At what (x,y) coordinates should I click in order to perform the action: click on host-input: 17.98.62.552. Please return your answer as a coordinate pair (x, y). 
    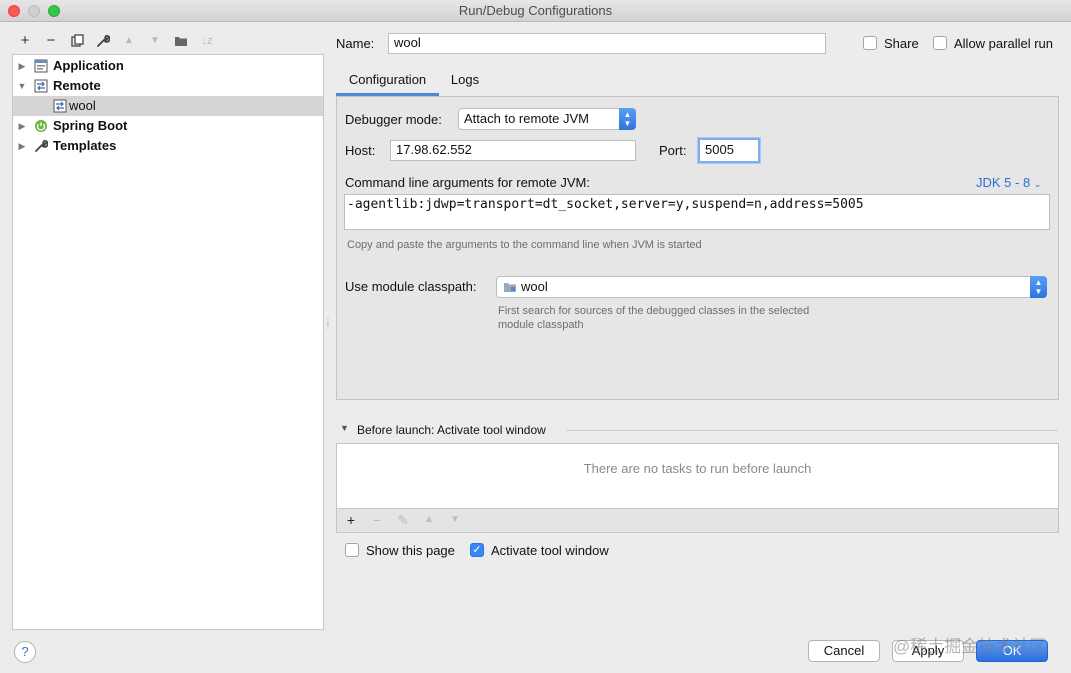
    Looking at the image, I should click on (513, 150).